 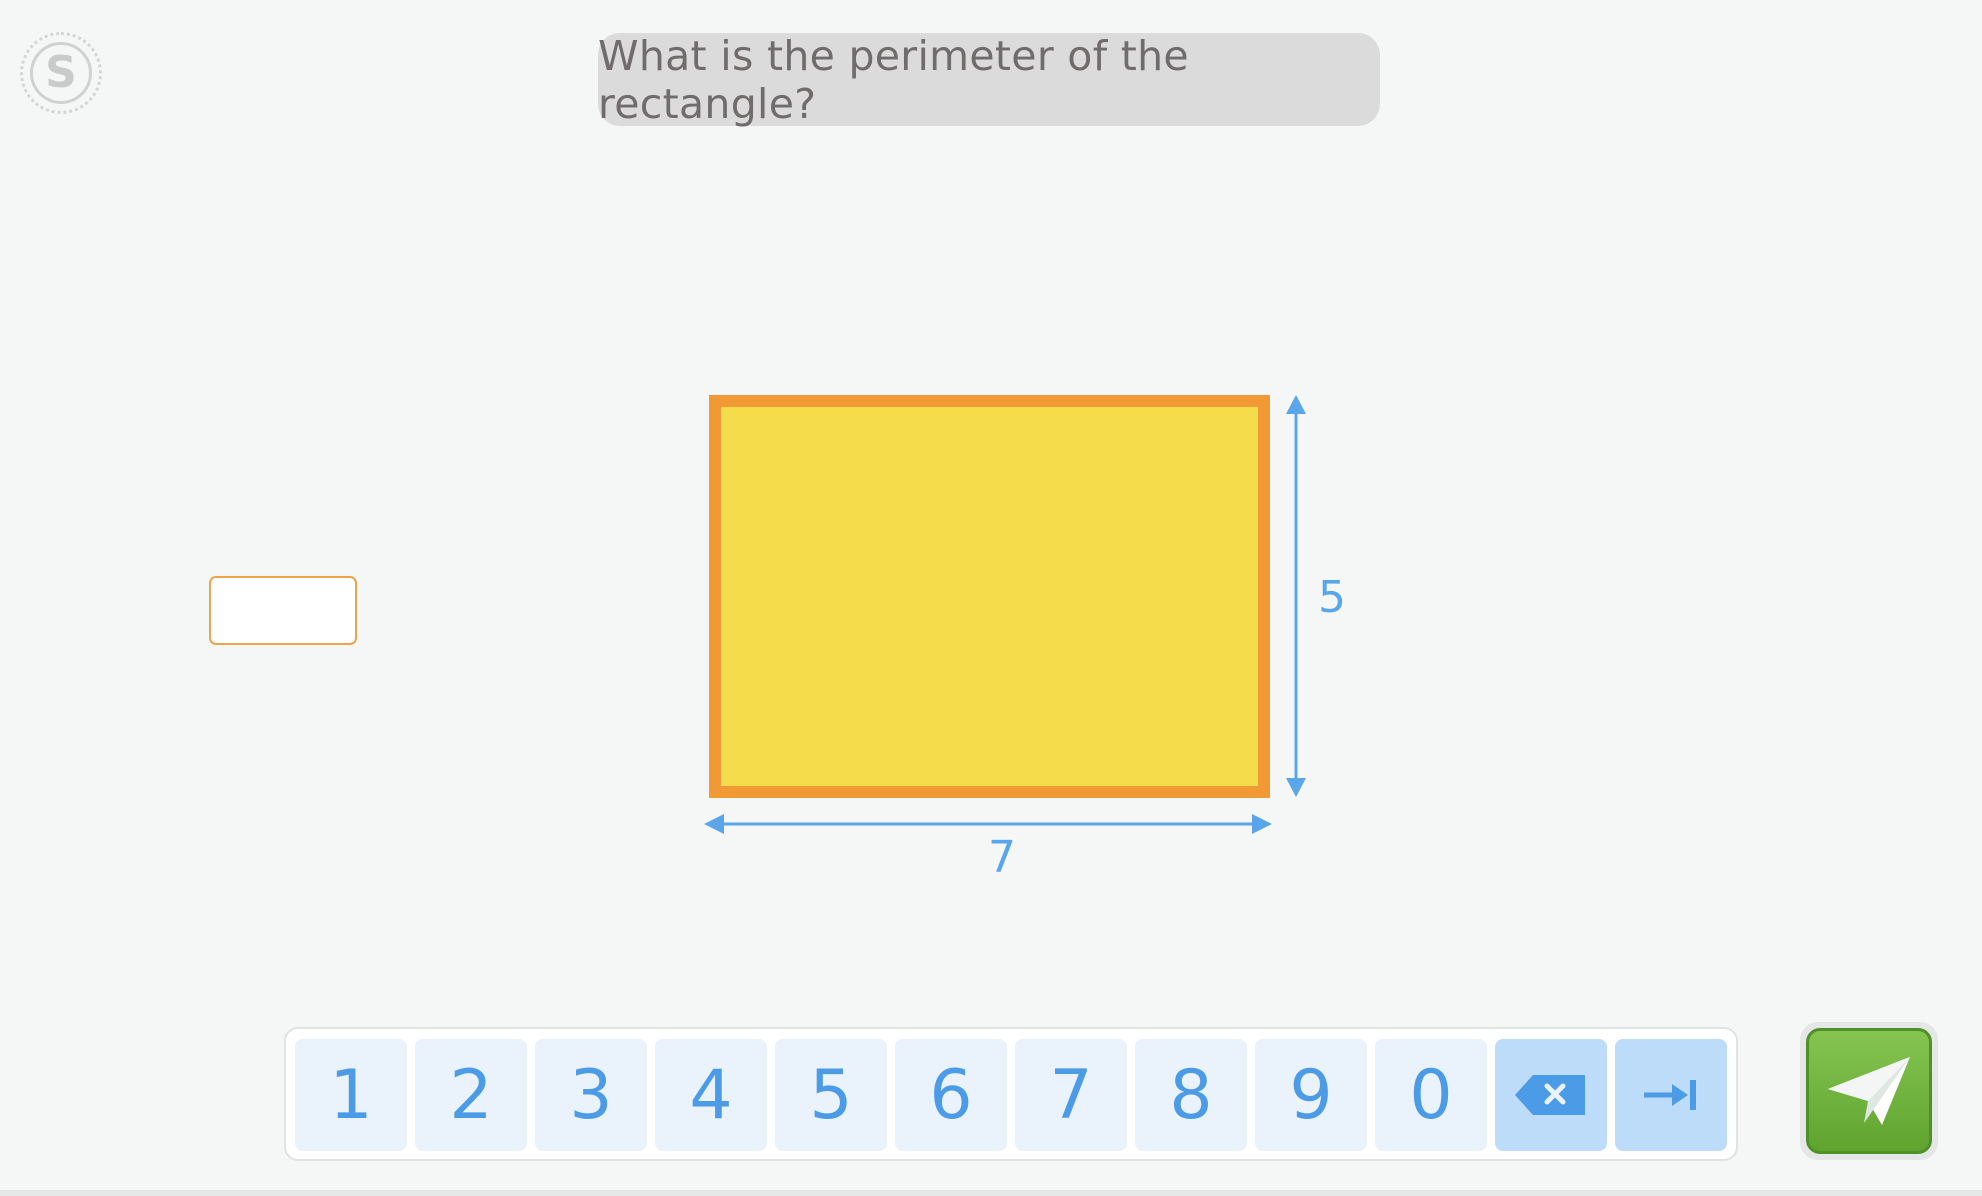 What do you see at coordinates (831, 1095) in the screenshot?
I see `key-5: 5` at bounding box center [831, 1095].